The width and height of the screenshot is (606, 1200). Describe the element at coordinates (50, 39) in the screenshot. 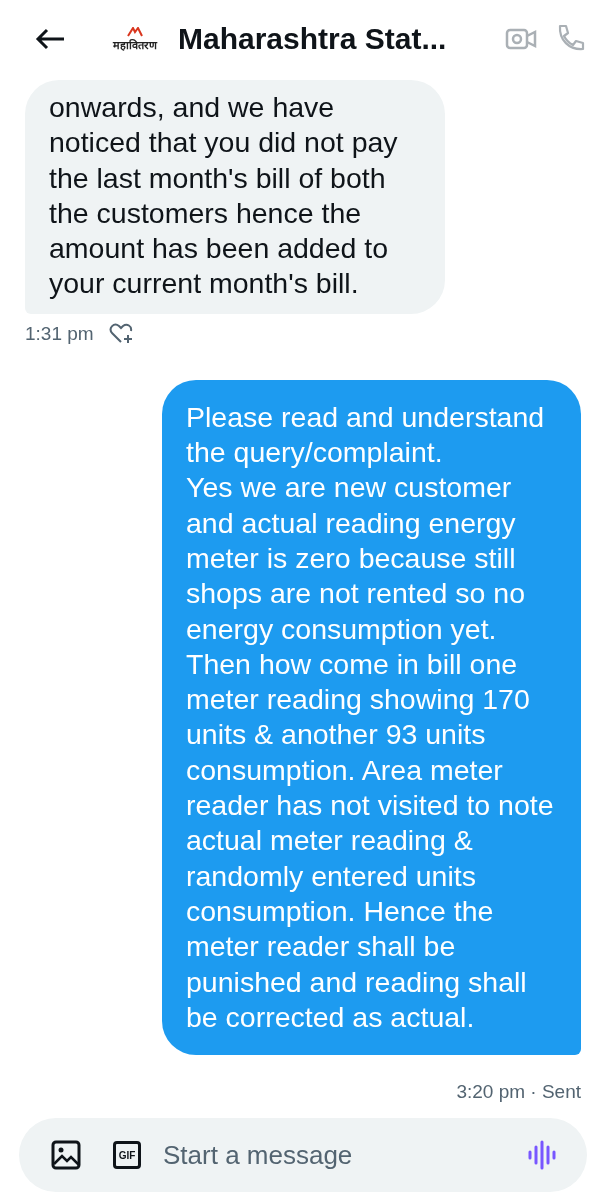

I see `back-arrow-icon` at that location.